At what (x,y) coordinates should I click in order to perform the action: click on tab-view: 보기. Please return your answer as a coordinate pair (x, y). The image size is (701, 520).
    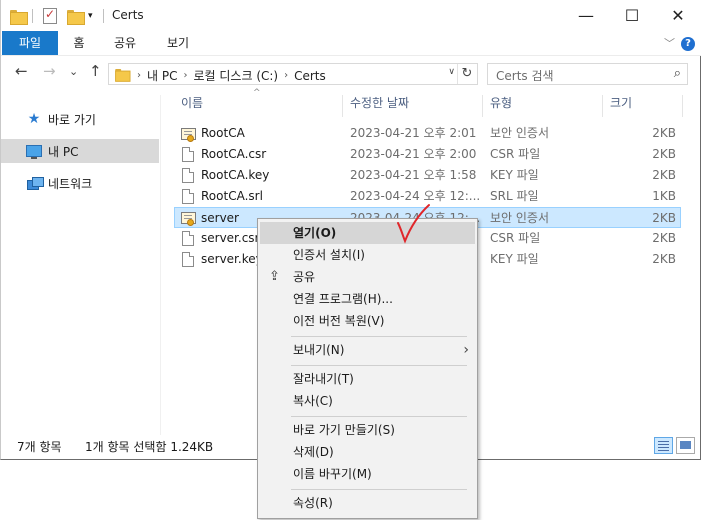
    Looking at the image, I should click on (178, 43).